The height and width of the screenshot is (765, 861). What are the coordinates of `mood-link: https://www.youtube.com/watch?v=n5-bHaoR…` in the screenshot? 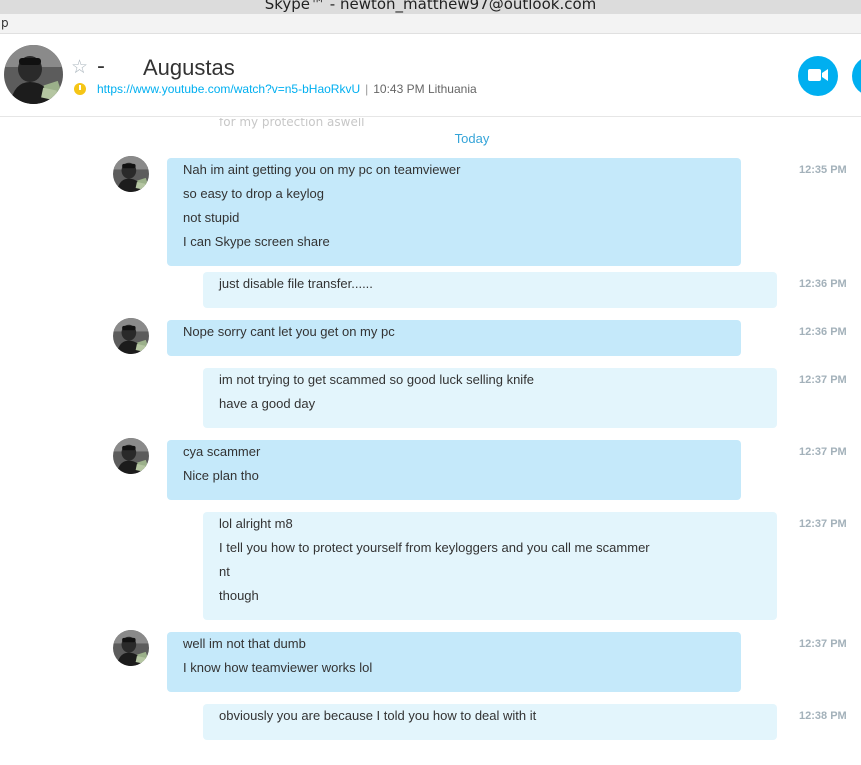 It's located at (228, 89).